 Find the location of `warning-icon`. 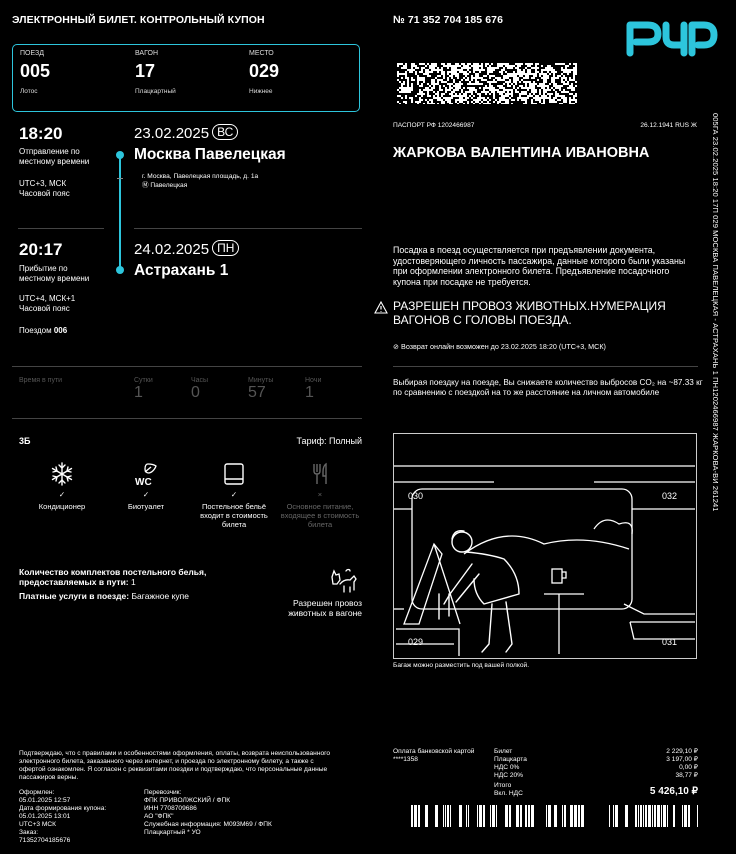

warning-icon is located at coordinates (381, 309).